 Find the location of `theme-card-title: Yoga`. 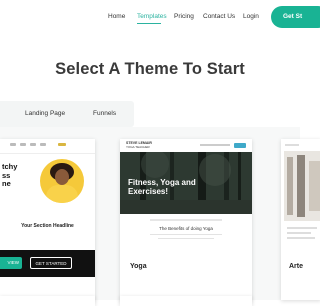

theme-card-title: Yoga is located at coordinates (138, 266).